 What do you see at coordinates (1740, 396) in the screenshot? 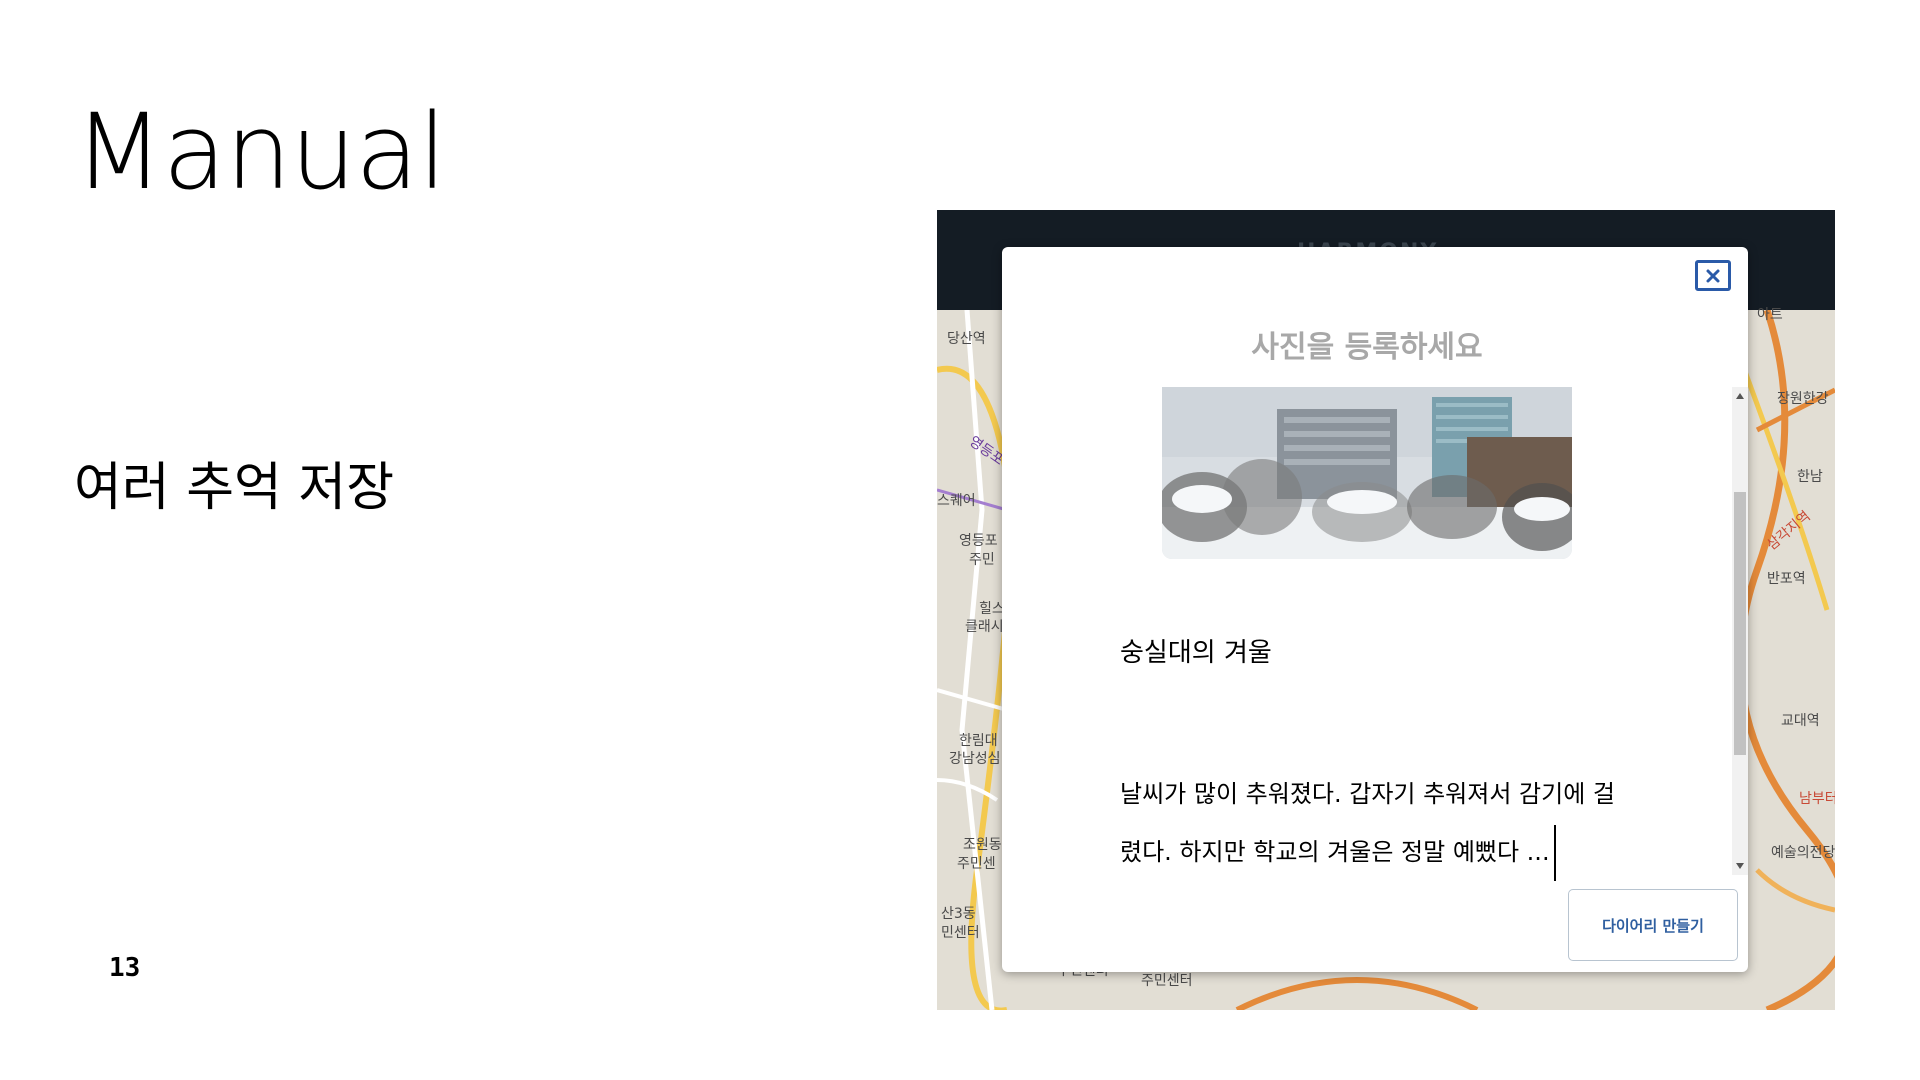
I see `scroll-up-icon` at bounding box center [1740, 396].